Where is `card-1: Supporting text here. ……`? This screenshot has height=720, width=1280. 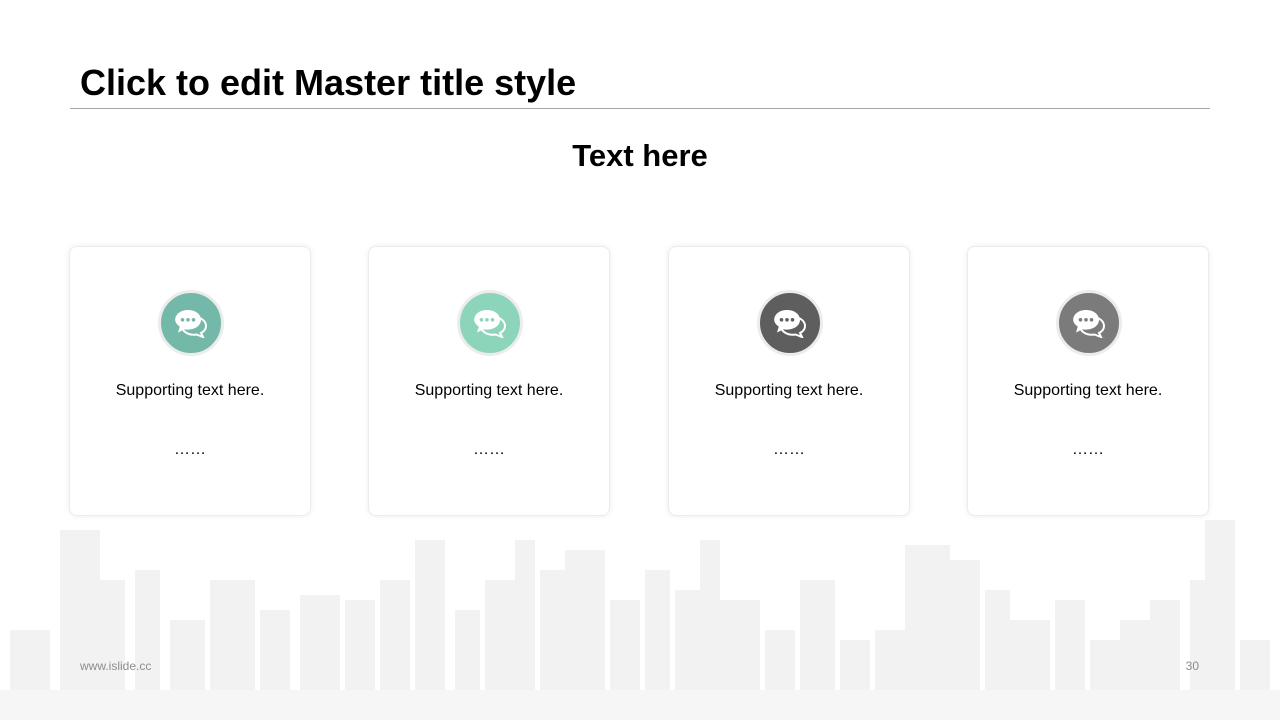
card-1: Supporting text here. …… is located at coordinates (190, 381).